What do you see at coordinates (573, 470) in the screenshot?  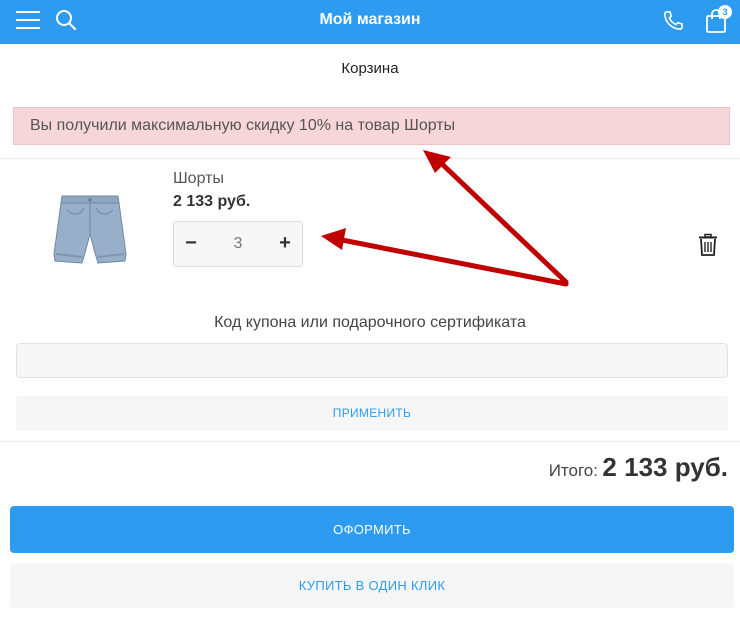 I see `total-label: Итого:` at bounding box center [573, 470].